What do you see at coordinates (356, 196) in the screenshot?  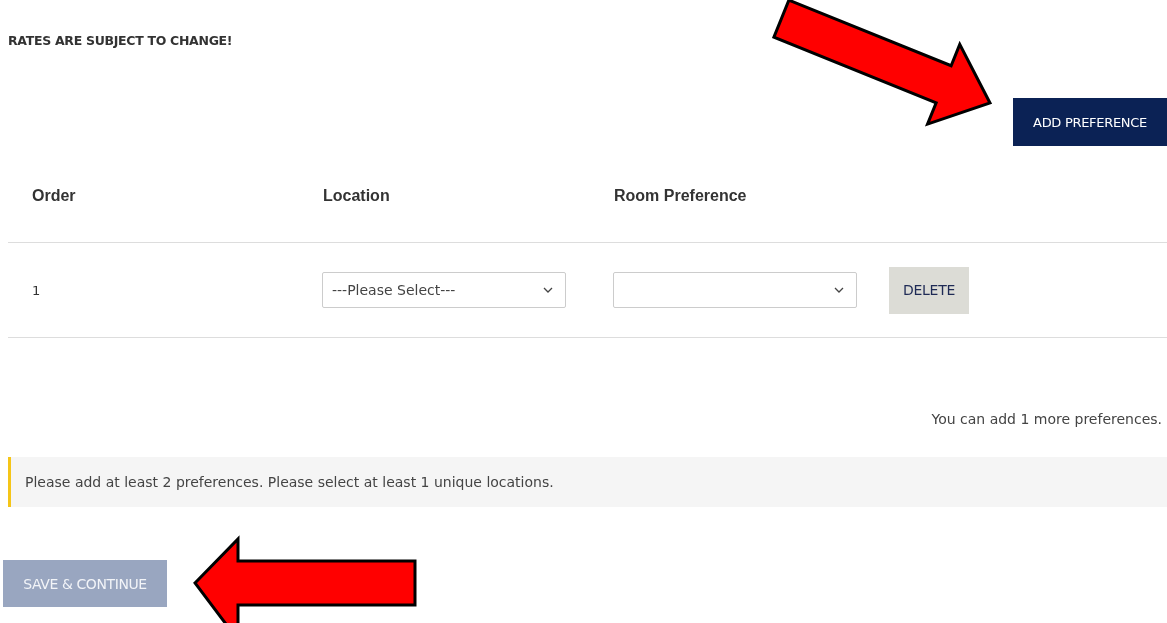 I see `column-header: Location` at bounding box center [356, 196].